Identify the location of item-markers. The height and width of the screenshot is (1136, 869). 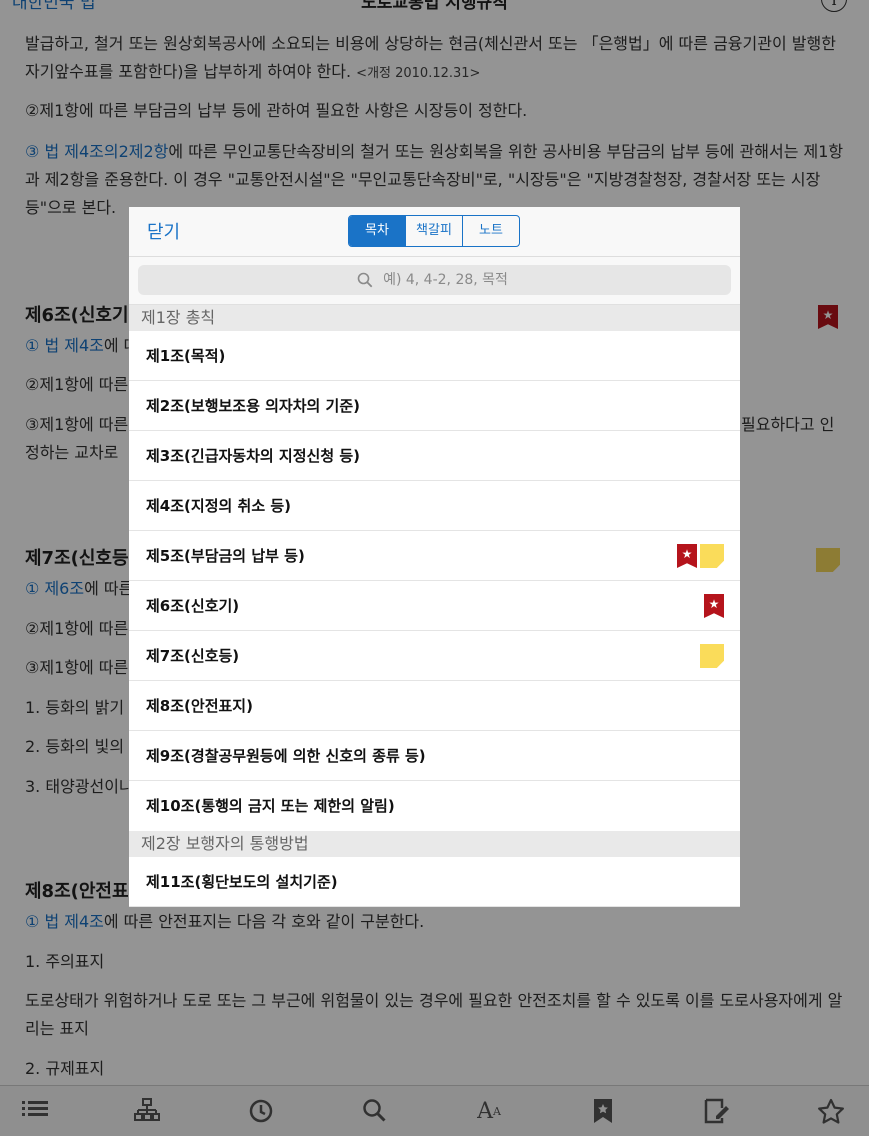
(712, 656).